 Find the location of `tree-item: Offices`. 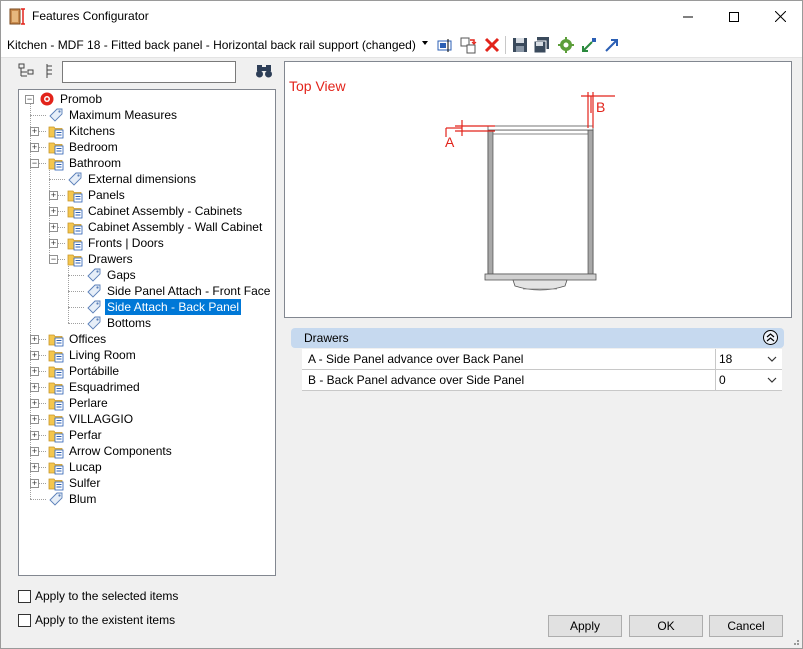

tree-item: Offices is located at coordinates (78, 339).